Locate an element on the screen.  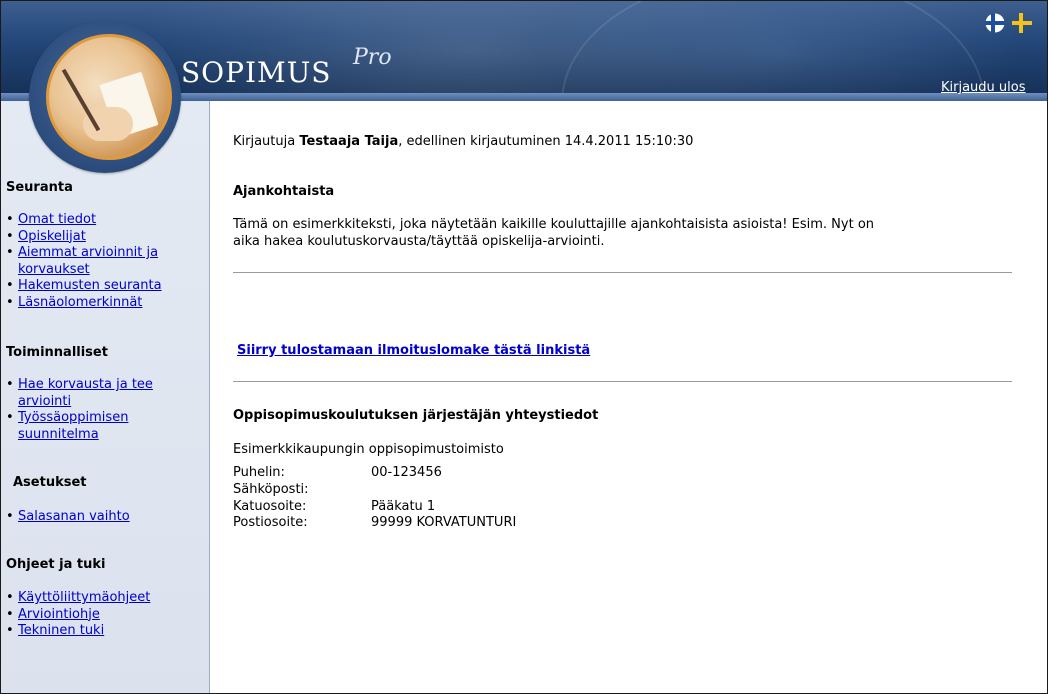
sidebar-item-salasanan-vaihto: Salasanan vaihto is located at coordinates (103, 517).